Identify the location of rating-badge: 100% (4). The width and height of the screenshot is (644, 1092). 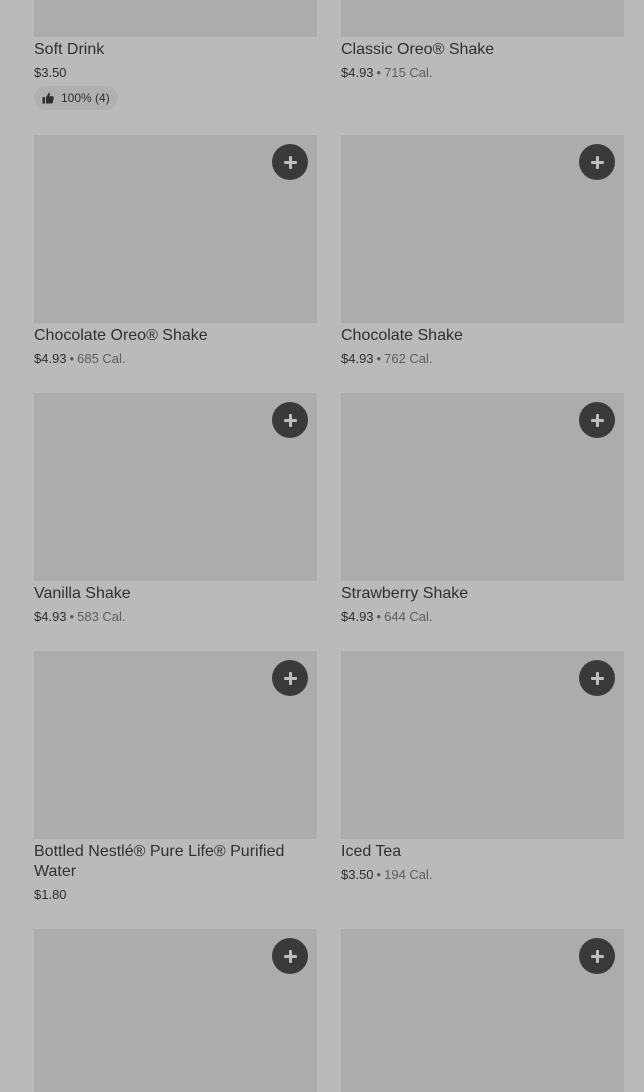
(76, 98).